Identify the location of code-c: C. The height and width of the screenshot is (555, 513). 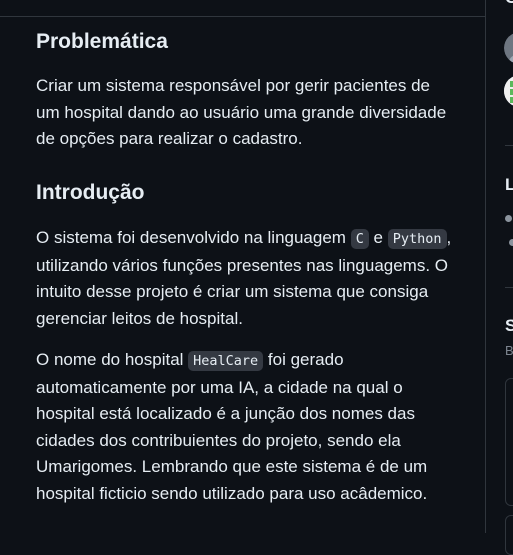
(359, 239).